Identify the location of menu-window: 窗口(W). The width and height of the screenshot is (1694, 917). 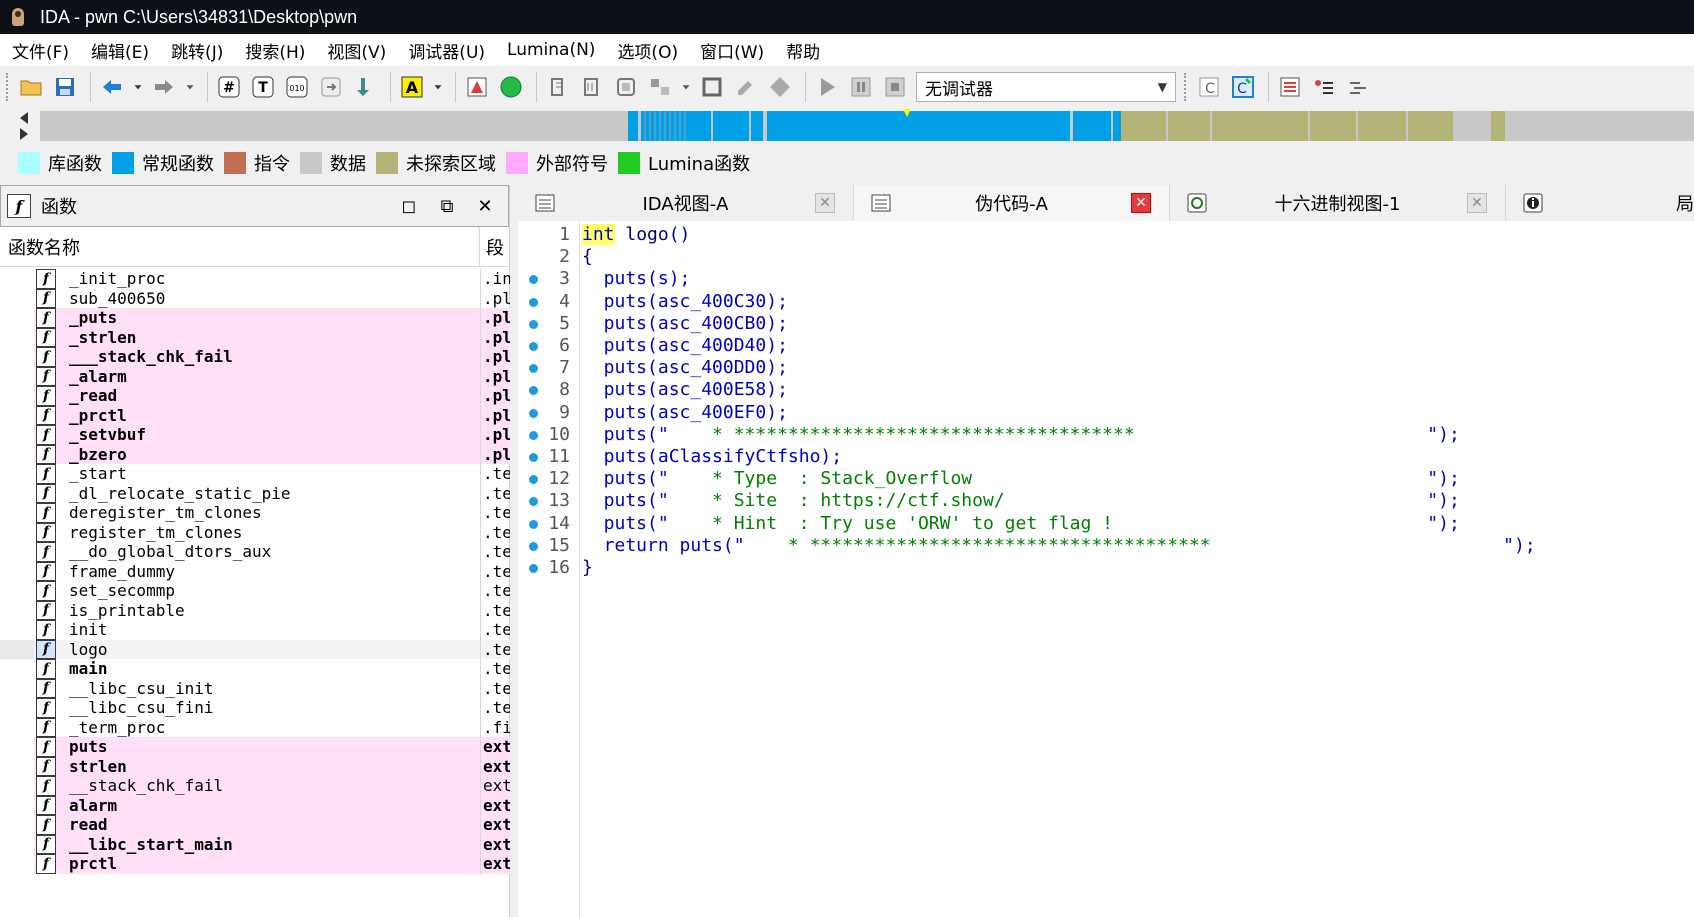
(732, 50).